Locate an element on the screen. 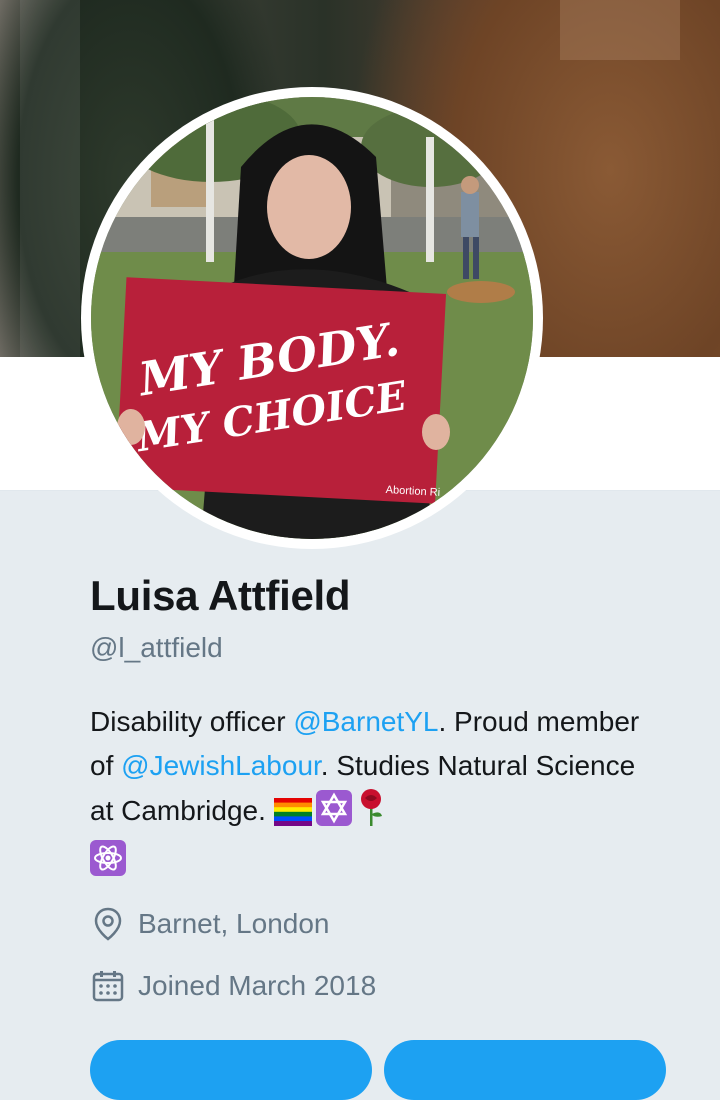 The image size is (720, 1100). rainbow-flag-emoji is located at coordinates (292, 817).